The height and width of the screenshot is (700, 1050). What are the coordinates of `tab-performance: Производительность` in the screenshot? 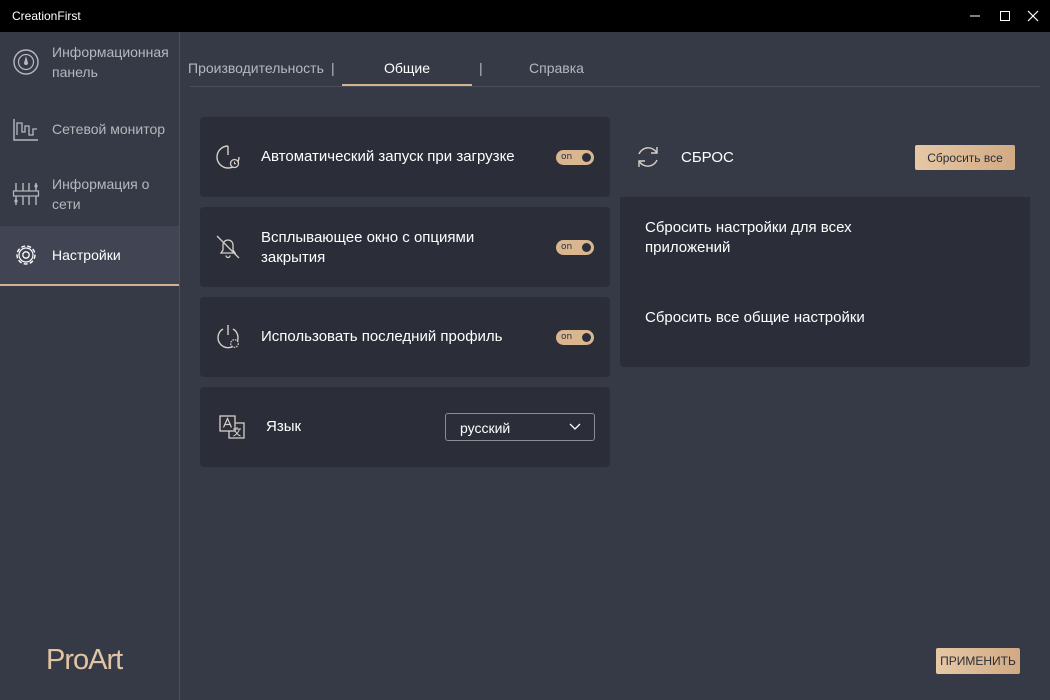 It's located at (256, 68).